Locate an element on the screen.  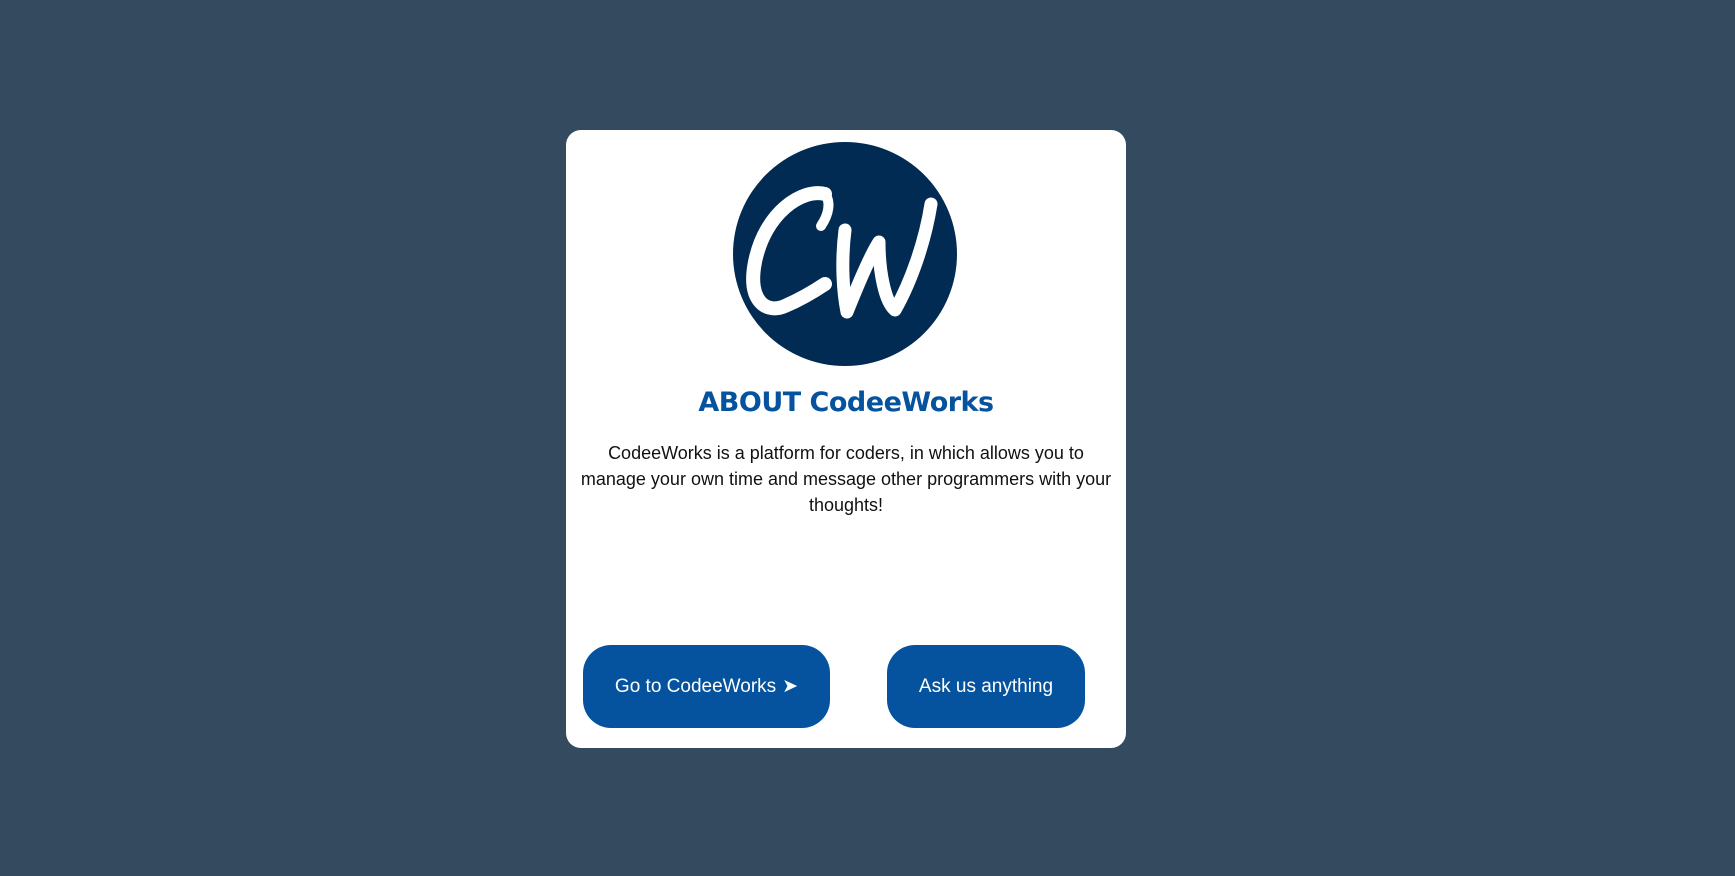
codeeworks-logo-icon is located at coordinates (845, 254).